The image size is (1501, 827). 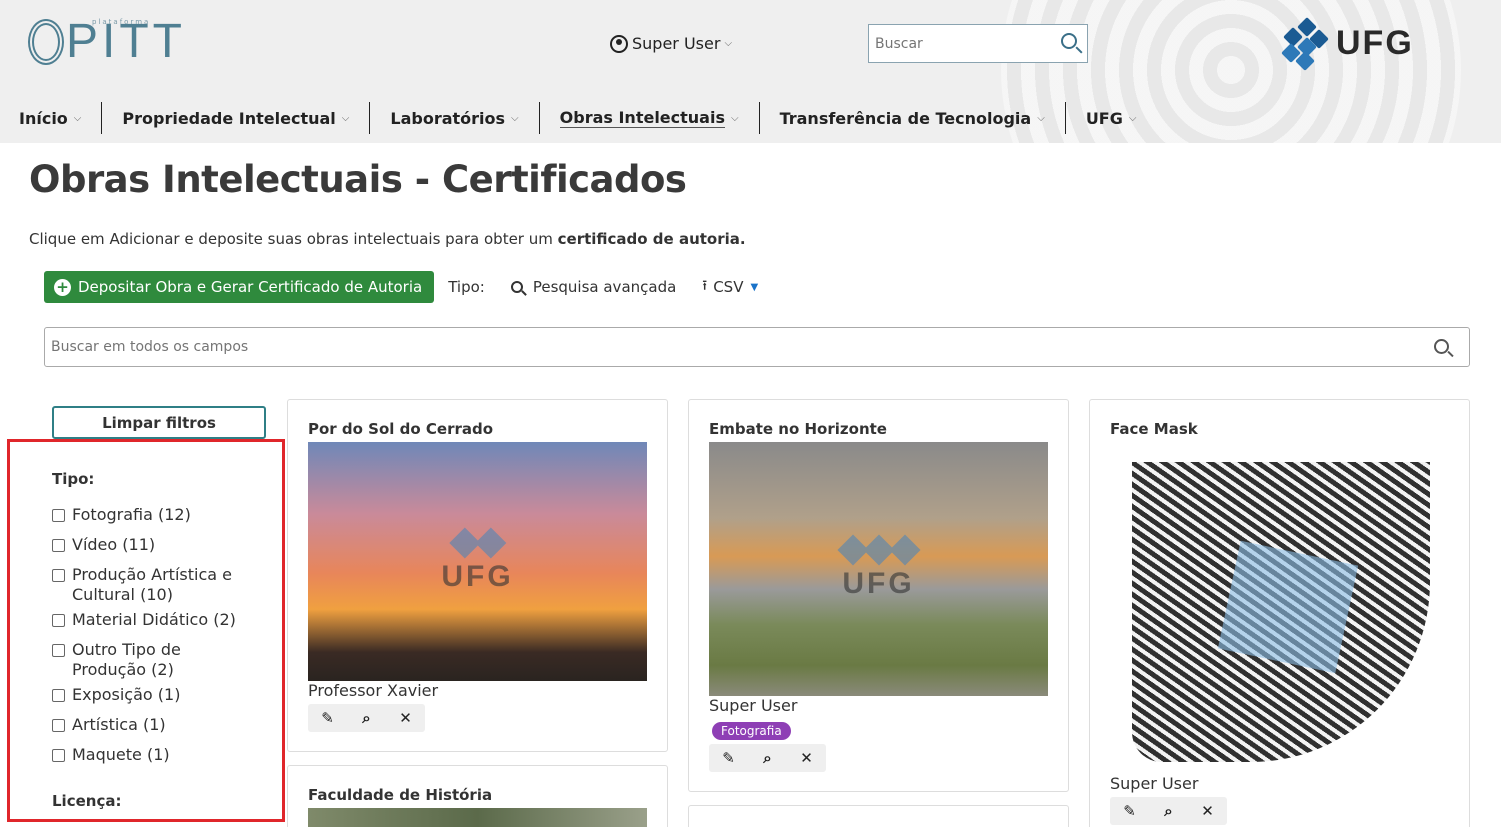 What do you see at coordinates (619, 43) in the screenshot?
I see `user-icon` at bounding box center [619, 43].